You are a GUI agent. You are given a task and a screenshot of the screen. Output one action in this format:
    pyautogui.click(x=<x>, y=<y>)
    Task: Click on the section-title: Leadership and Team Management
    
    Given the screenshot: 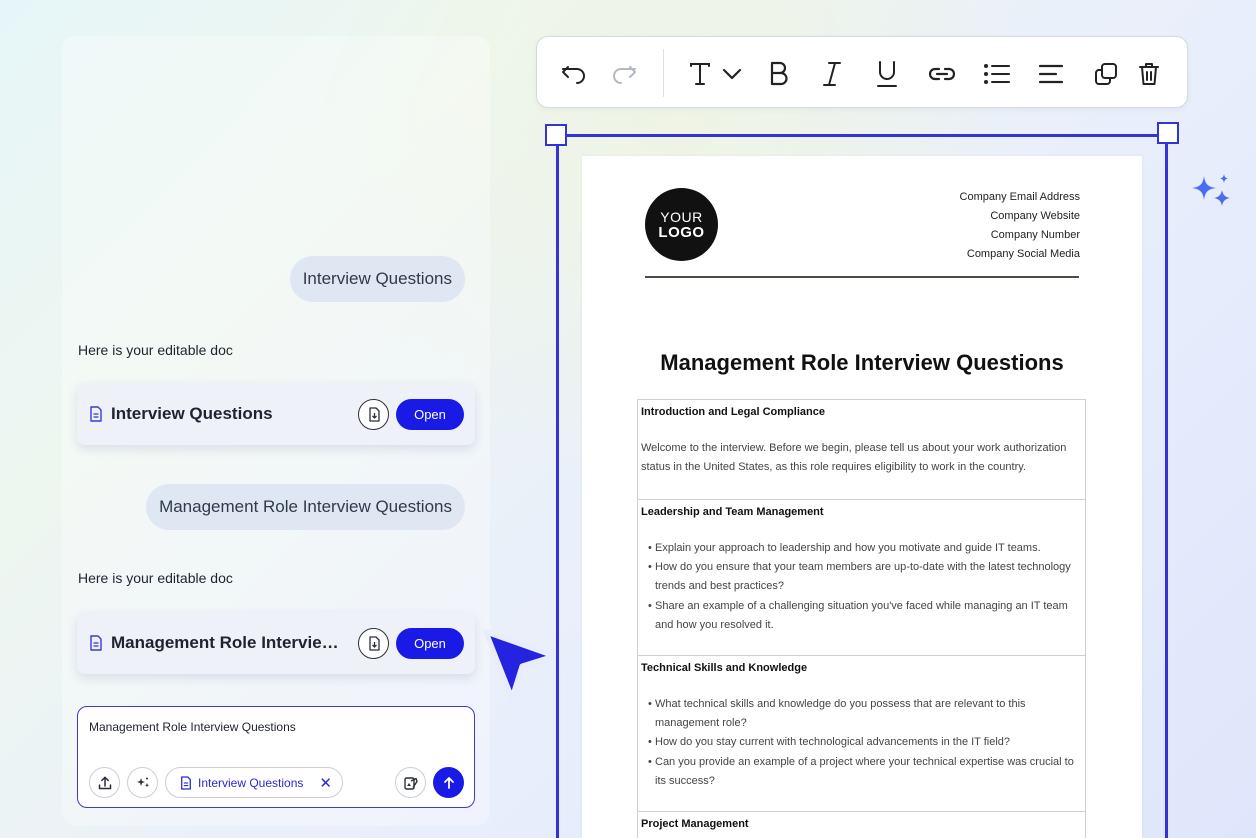 What is the action you would take?
    pyautogui.click(x=732, y=512)
    